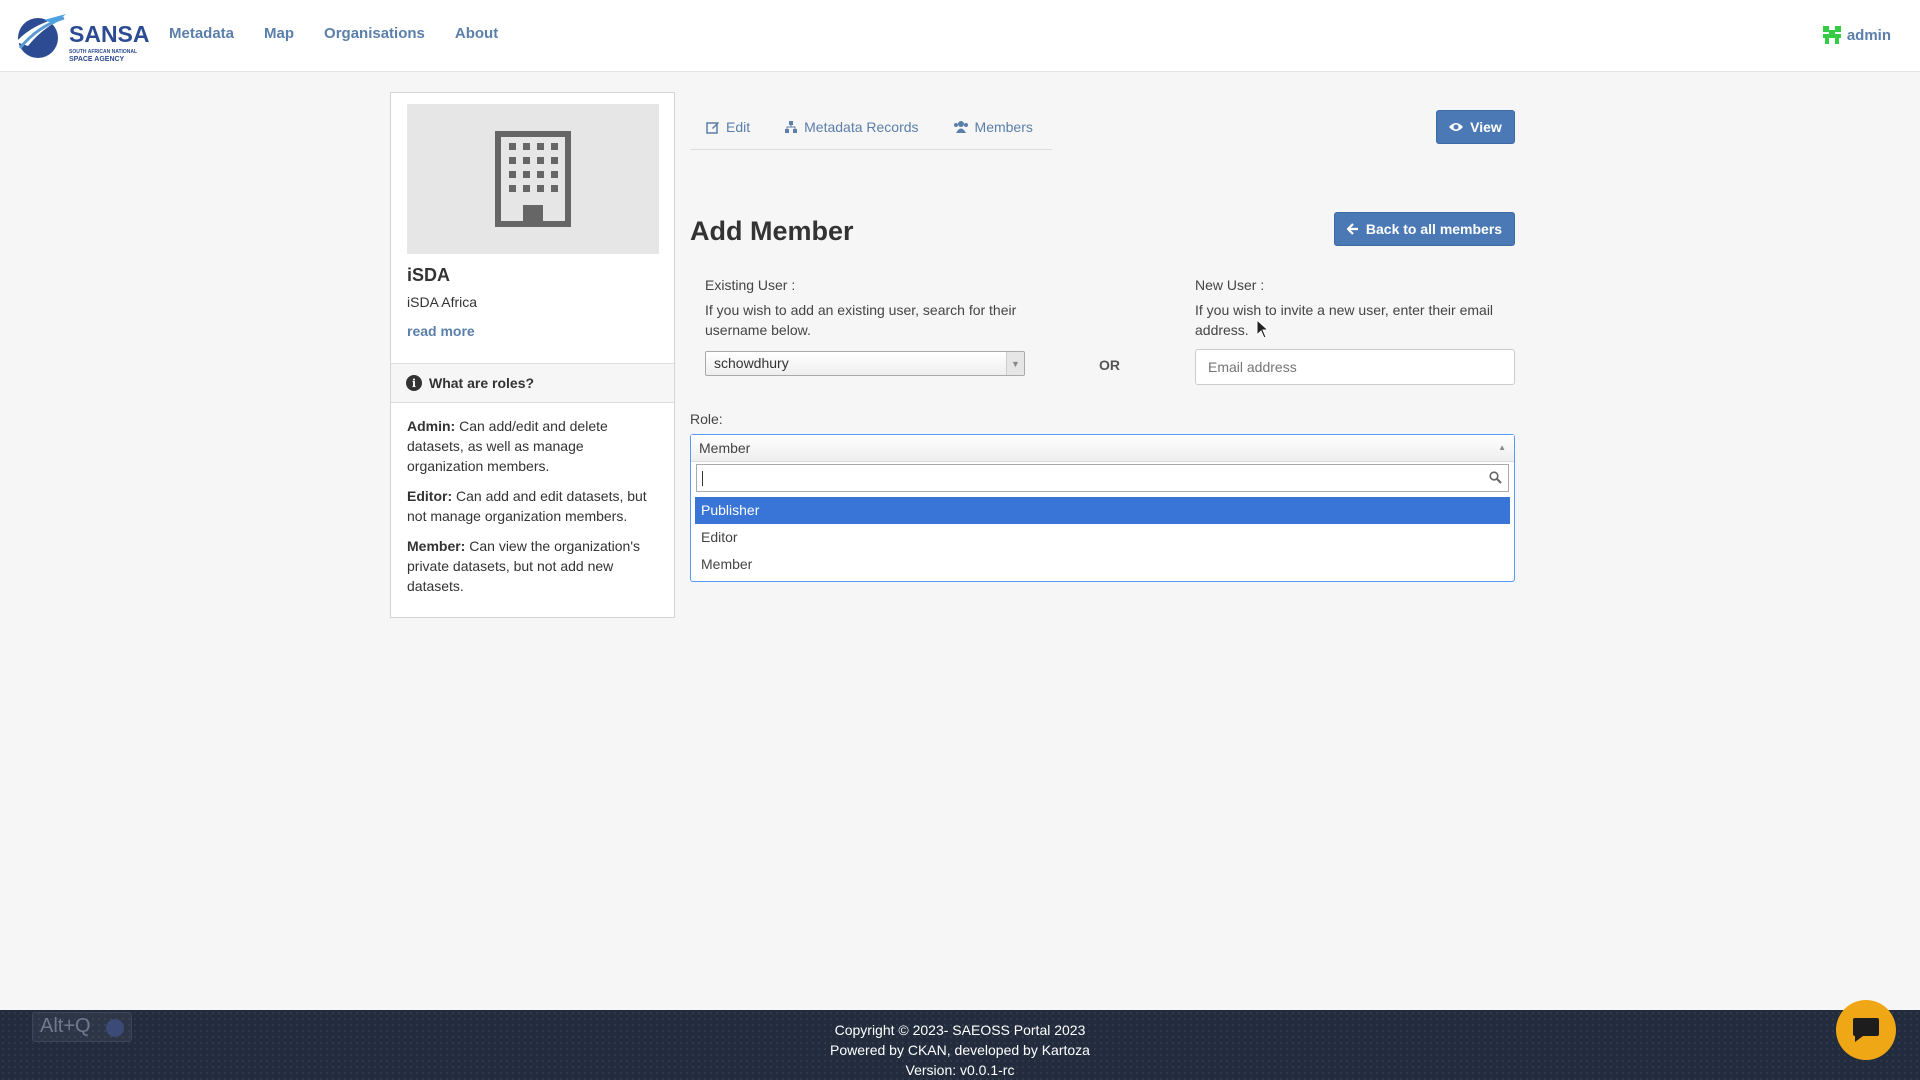 This screenshot has height=1080, width=1920. What do you see at coordinates (1263, 329) in the screenshot?
I see `mouse-cursor-icon` at bounding box center [1263, 329].